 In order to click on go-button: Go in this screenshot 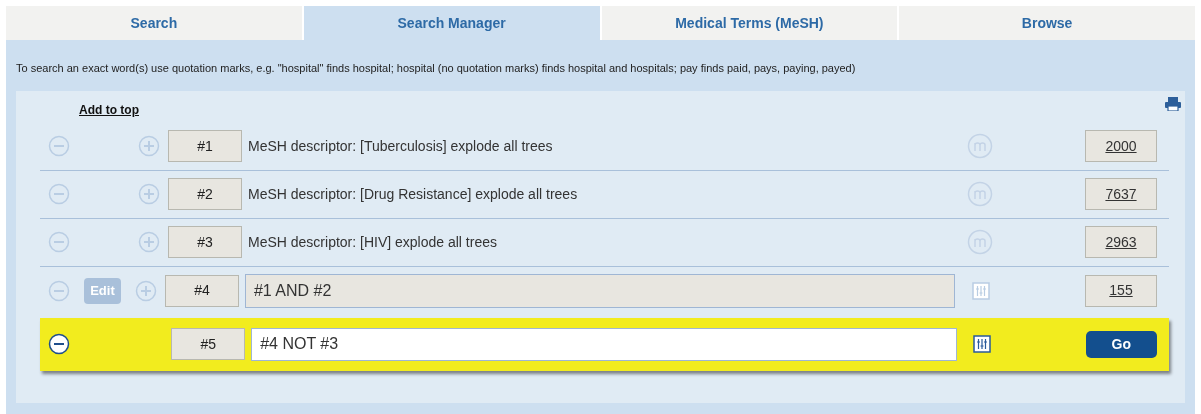, I will do `click(1121, 344)`.